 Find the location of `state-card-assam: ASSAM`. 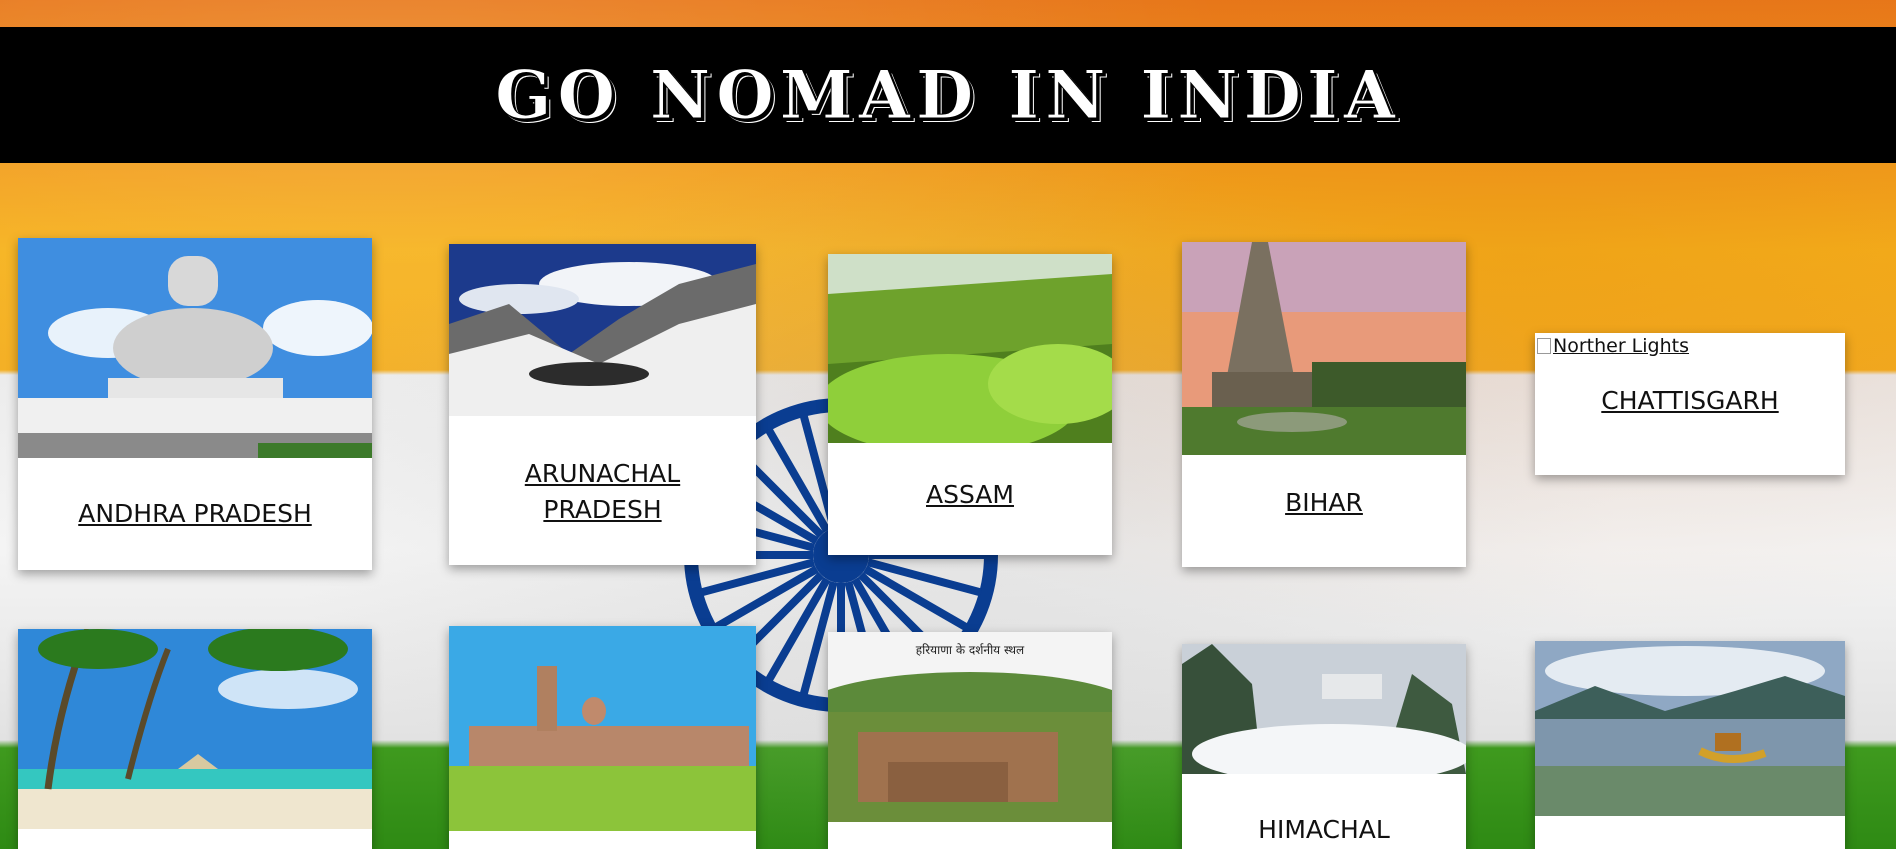

state-card-assam: ASSAM is located at coordinates (970, 404).